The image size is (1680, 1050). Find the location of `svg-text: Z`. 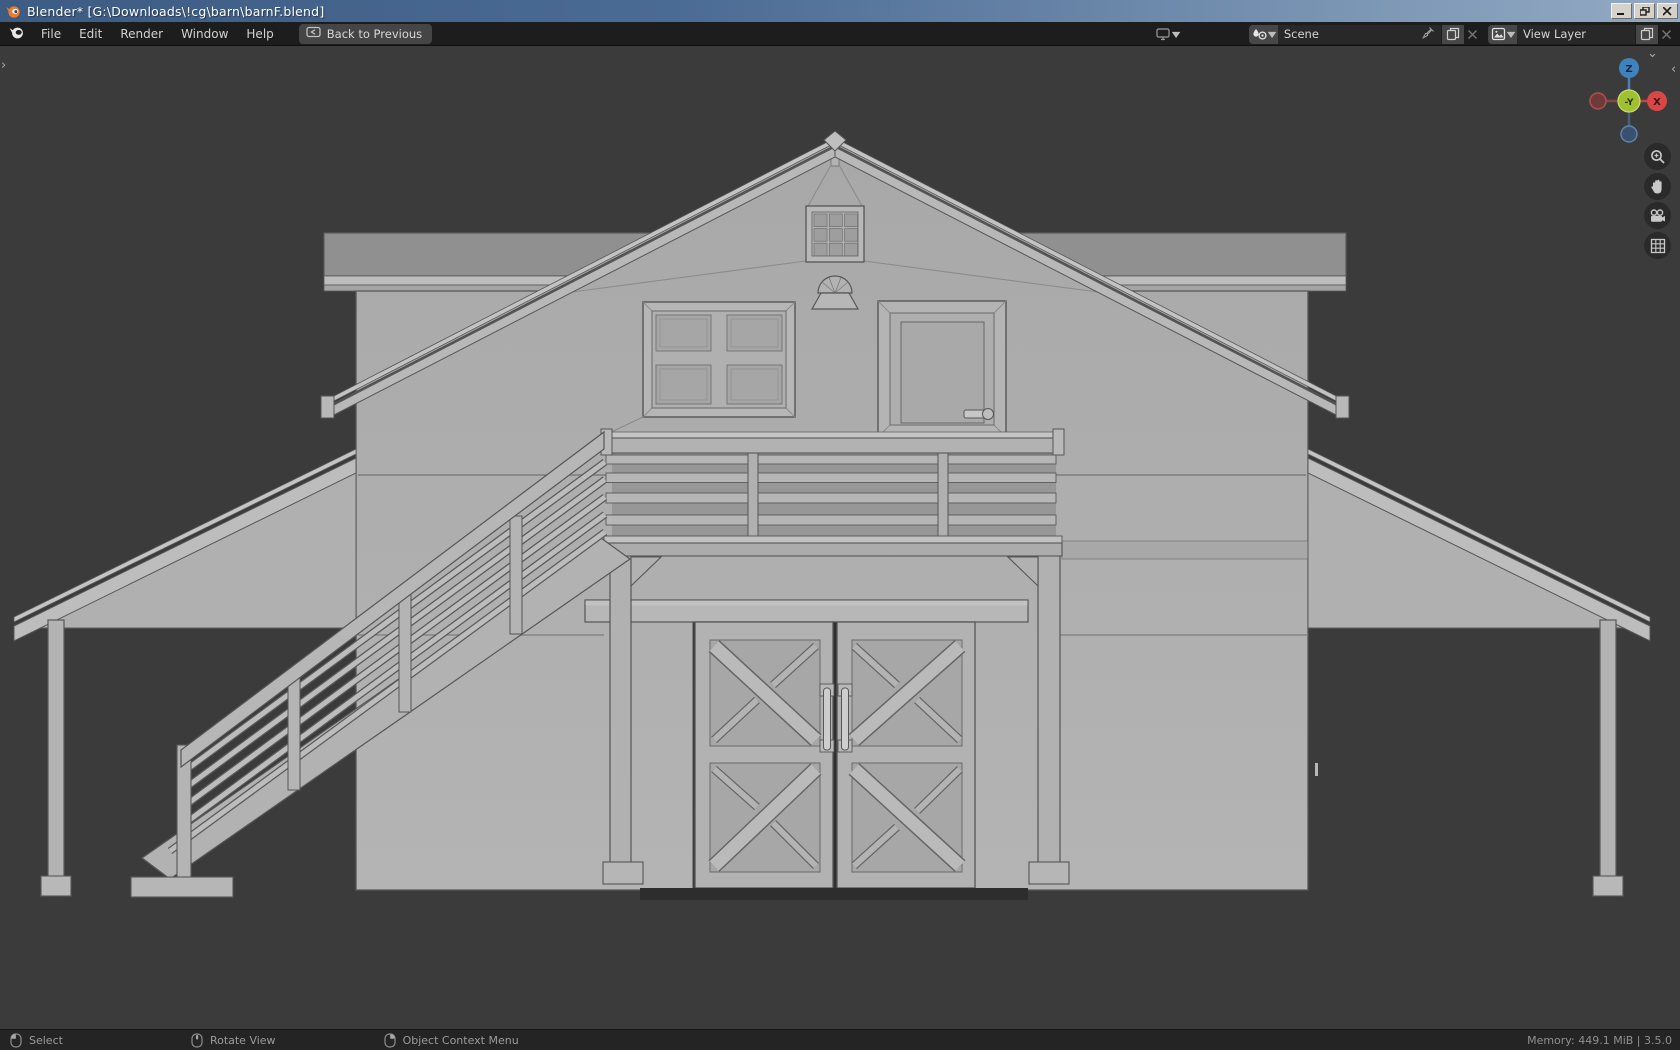

svg-text: Z is located at coordinates (1628, 69).